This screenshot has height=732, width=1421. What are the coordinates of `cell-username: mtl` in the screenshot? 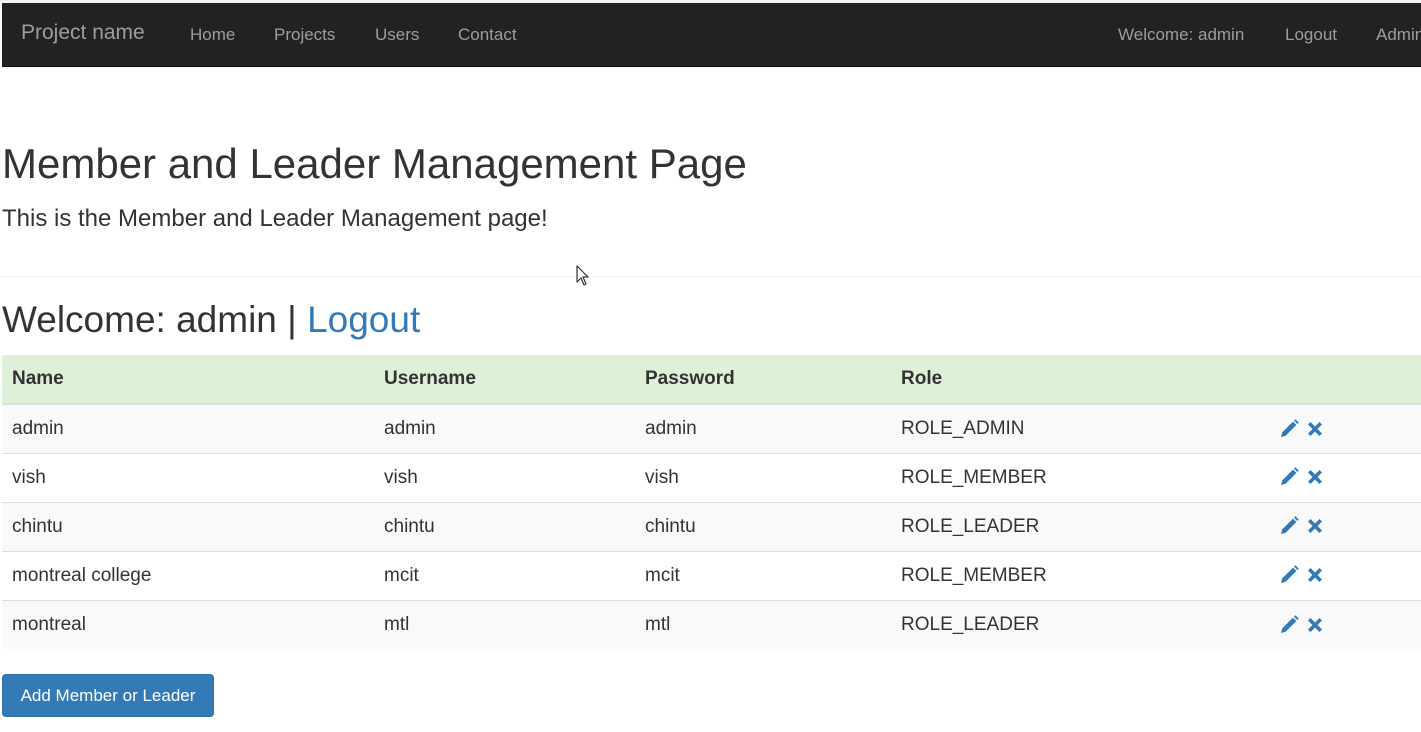 It's located at (504, 624).